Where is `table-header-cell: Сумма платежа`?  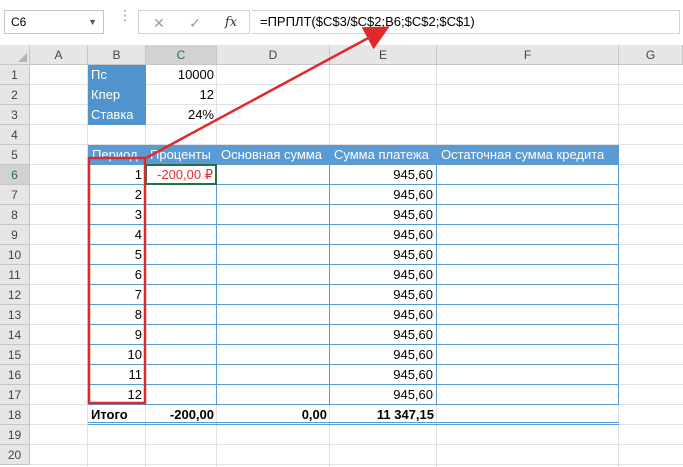
table-header-cell: Сумма платежа is located at coordinates (383, 155).